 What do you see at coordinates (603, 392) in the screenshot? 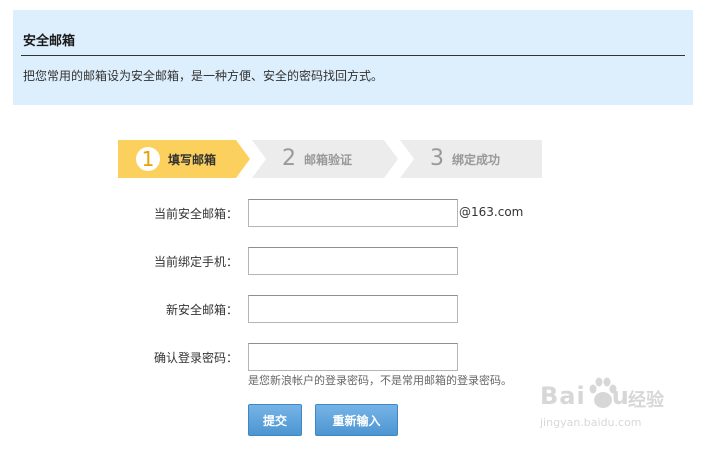
I see `paw-icon` at bounding box center [603, 392].